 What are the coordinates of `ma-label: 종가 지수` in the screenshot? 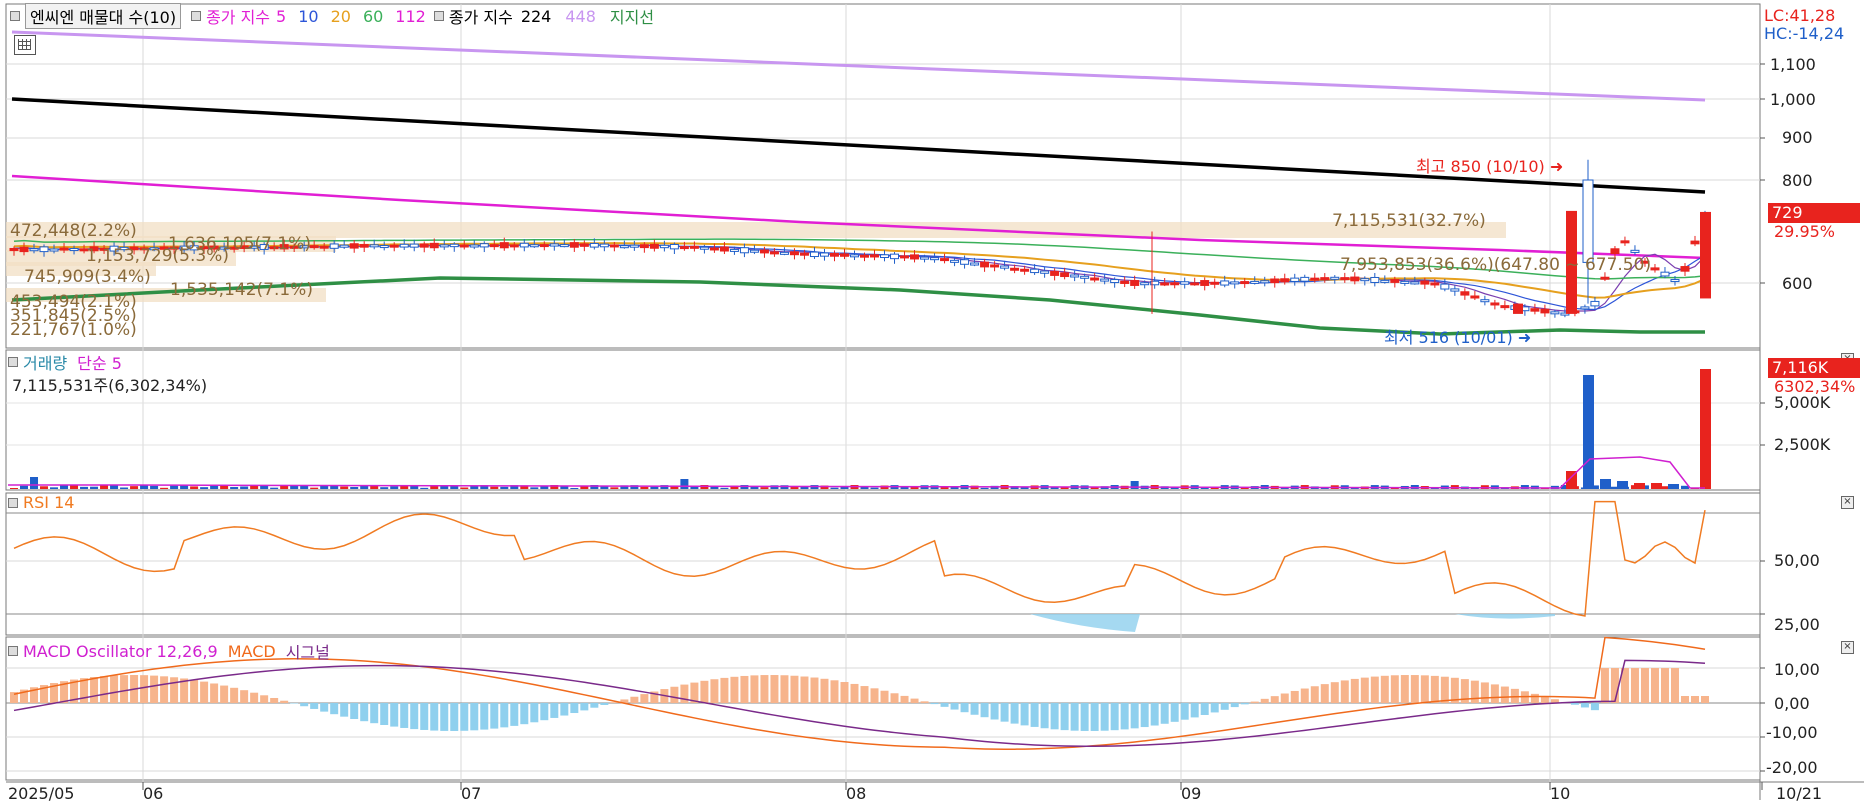 It's located at (238, 17).